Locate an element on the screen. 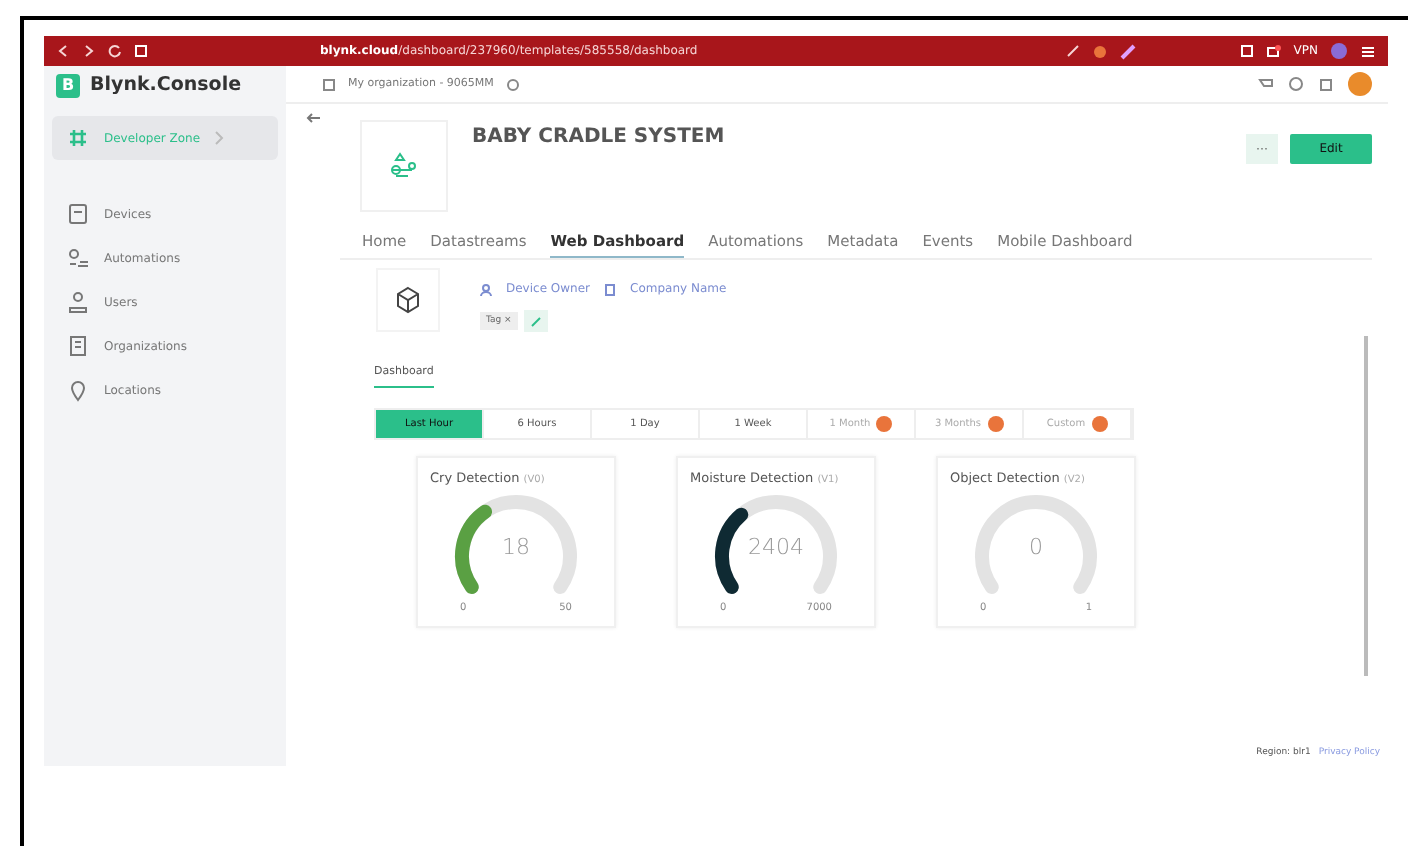 Image resolution: width=1408 pixels, height=846 pixels. template-icon is located at coordinates (404, 166).